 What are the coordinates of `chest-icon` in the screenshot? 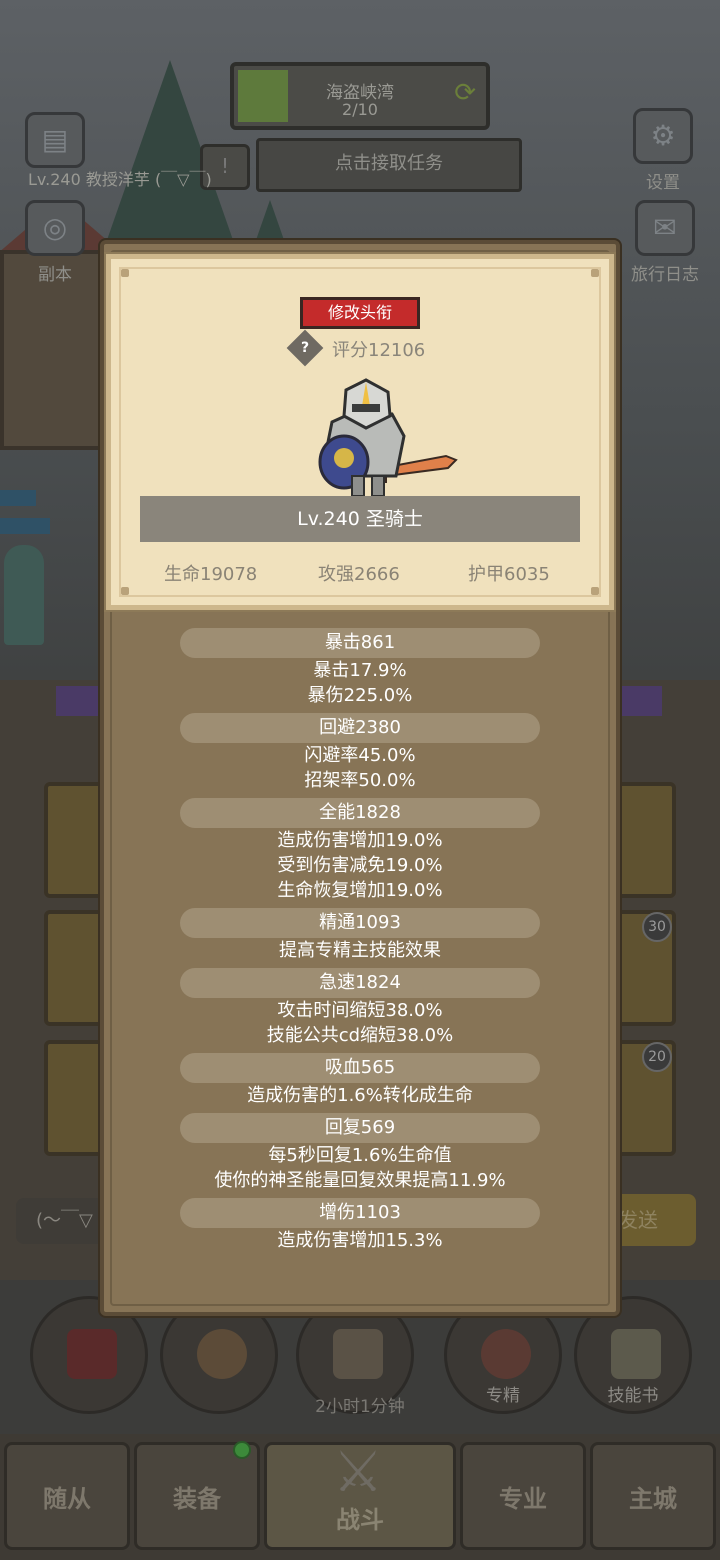 It's located at (358, 1354).